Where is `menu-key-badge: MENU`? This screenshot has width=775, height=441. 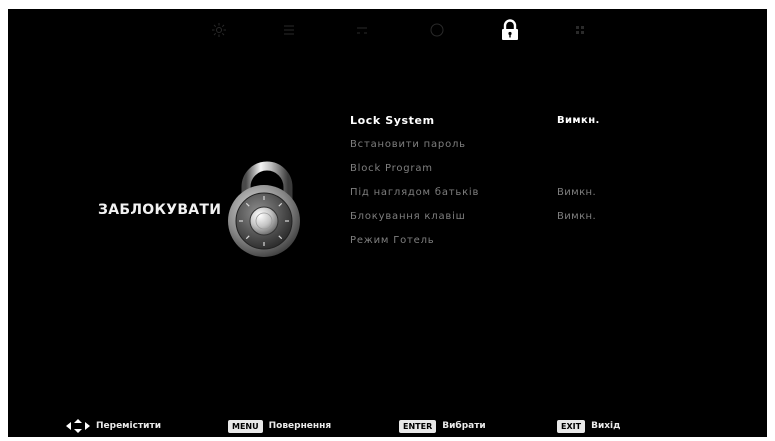 menu-key-badge: MENU is located at coordinates (245, 426).